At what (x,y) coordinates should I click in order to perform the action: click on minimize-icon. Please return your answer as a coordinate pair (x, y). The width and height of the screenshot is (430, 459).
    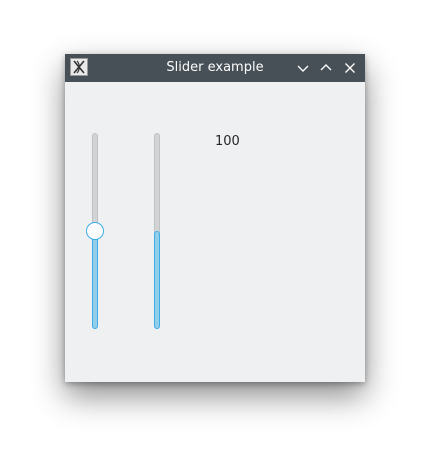
    Looking at the image, I should click on (303, 68).